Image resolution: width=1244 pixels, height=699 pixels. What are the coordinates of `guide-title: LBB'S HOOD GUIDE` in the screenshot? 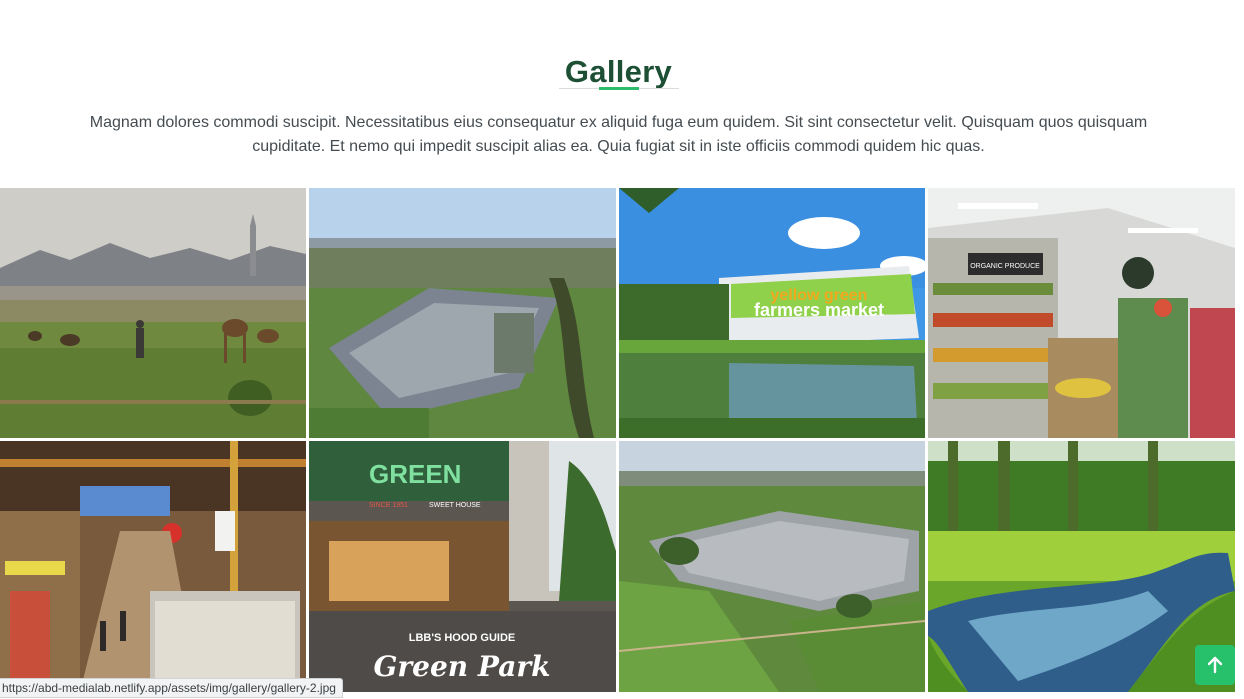 It's located at (462, 638).